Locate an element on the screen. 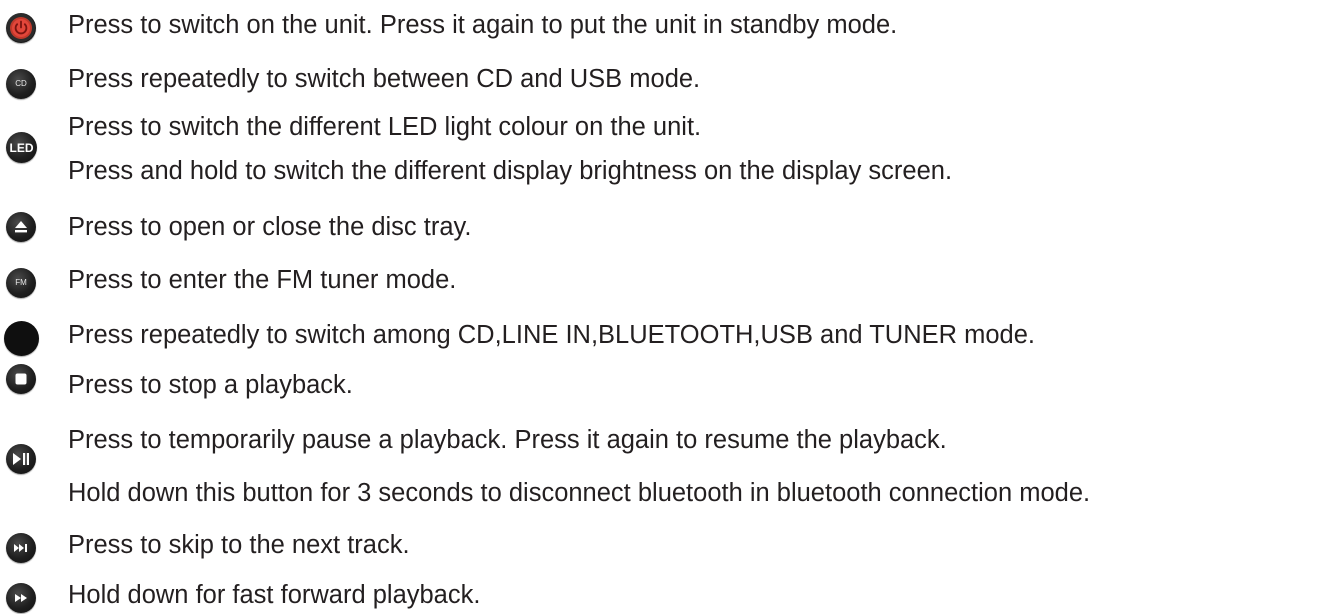 The height and width of the screenshot is (614, 1344). description-text: Press to open or close the disc tray. is located at coordinates (270, 227).